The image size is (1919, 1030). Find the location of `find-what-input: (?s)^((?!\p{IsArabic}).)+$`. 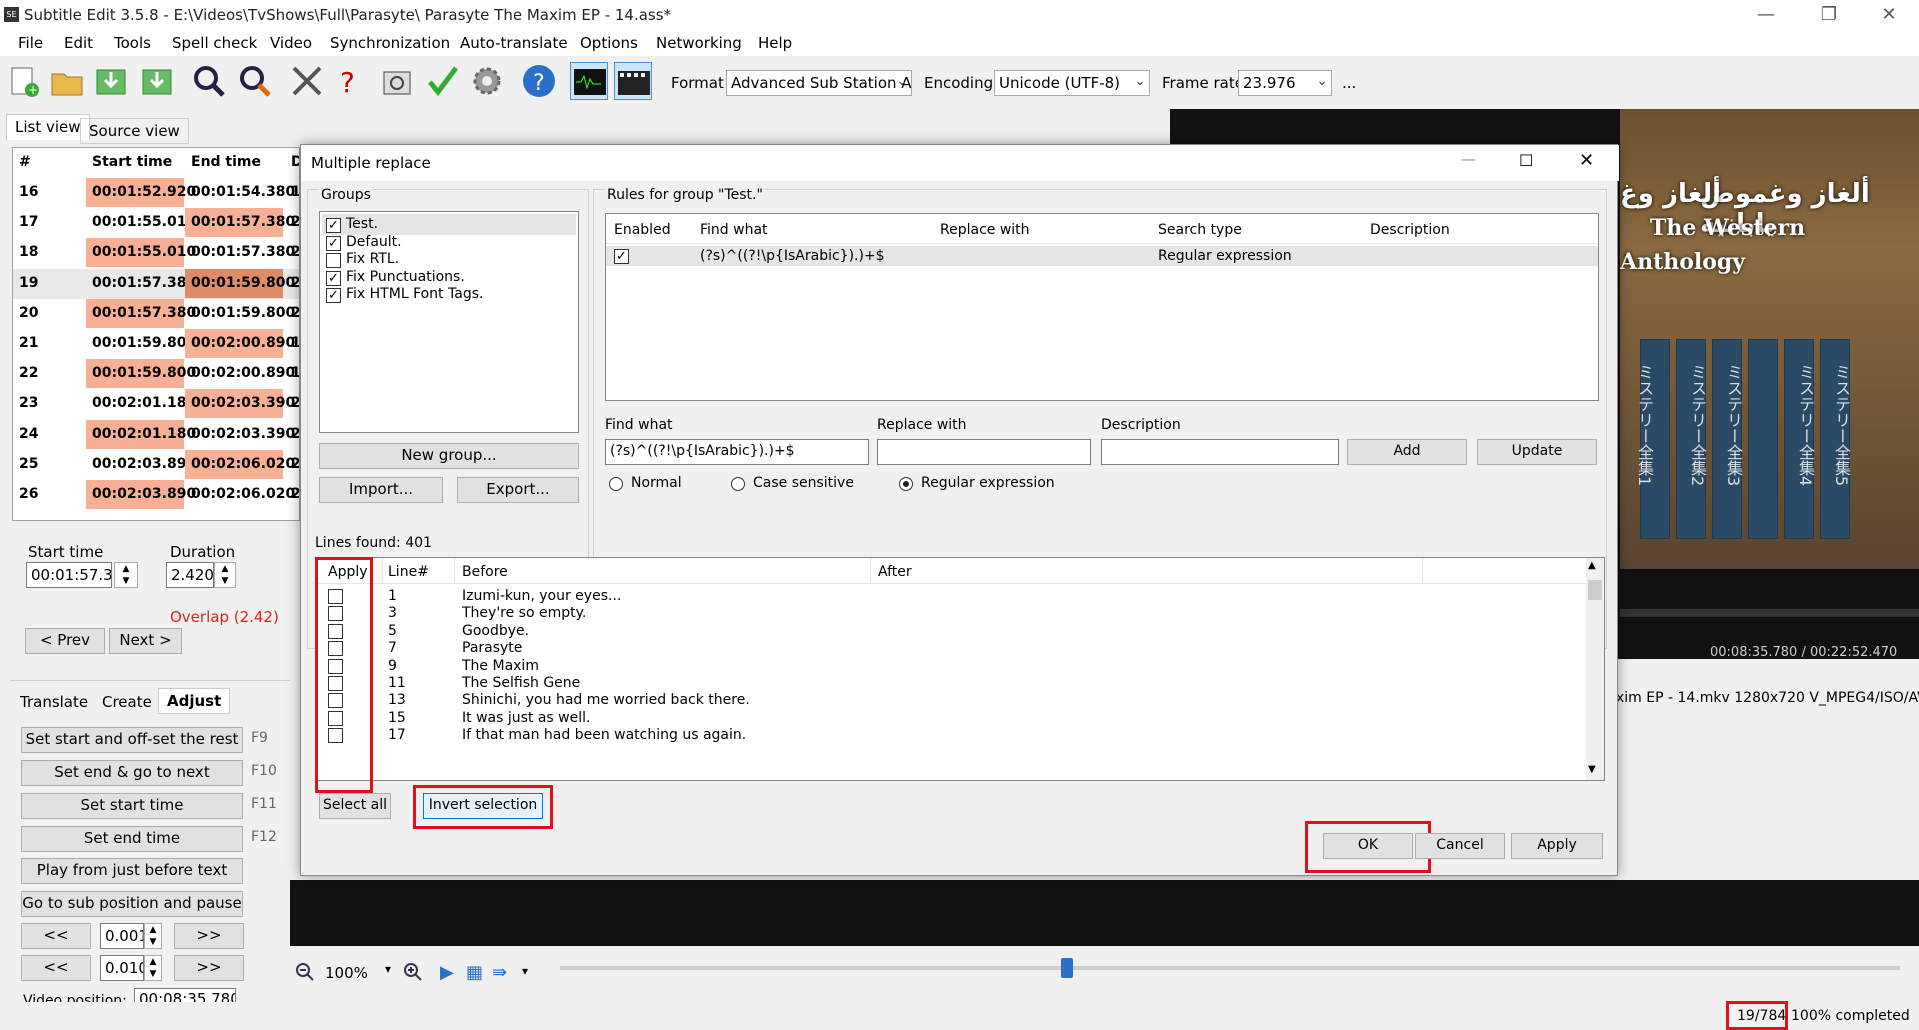

find-what-input: (?s)^((?!\p{IsArabic}).)+$ is located at coordinates (737, 452).